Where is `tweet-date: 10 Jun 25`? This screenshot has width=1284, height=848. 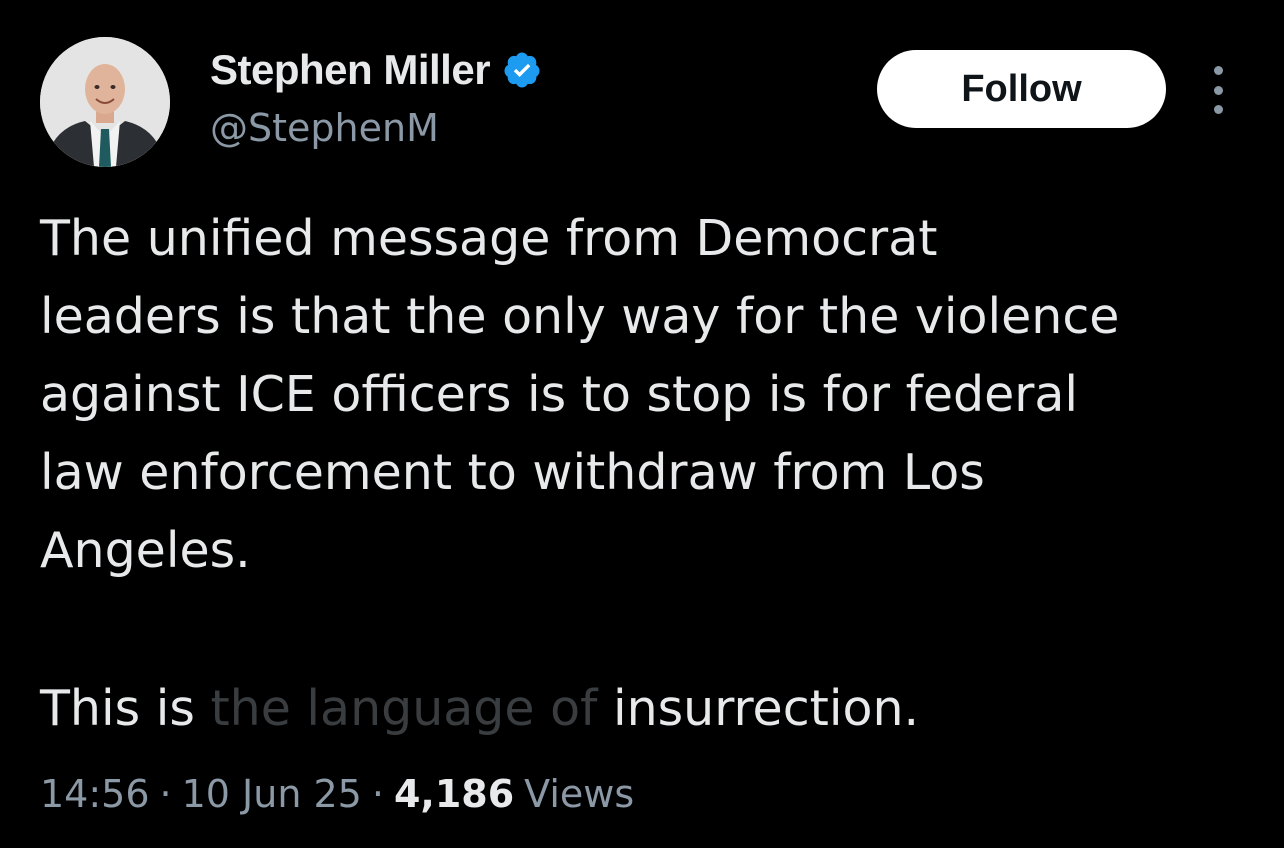
tweet-date: 10 Jun 25 is located at coordinates (272, 794).